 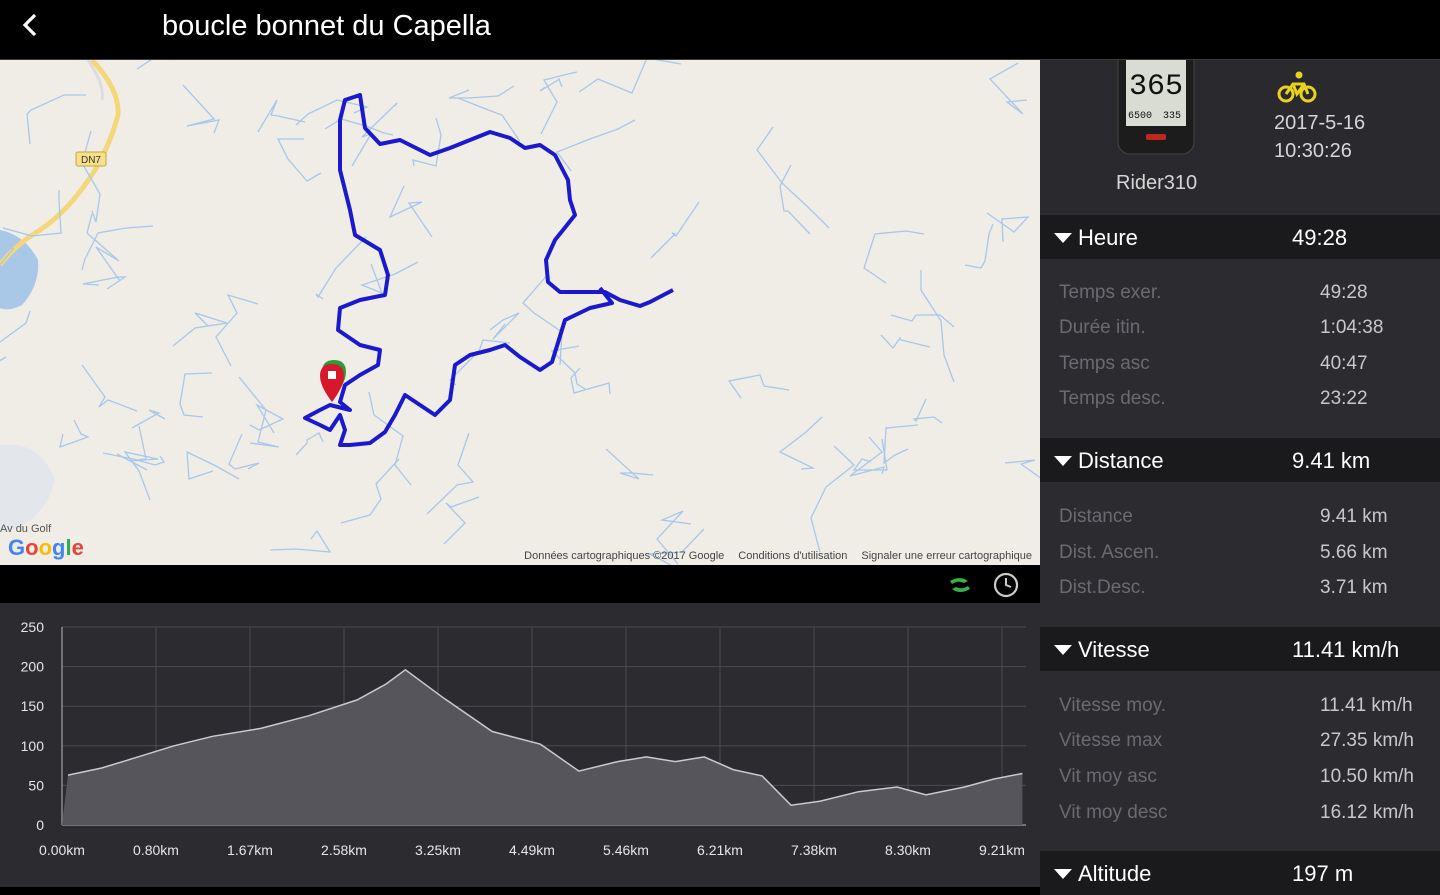 I want to click on y-tick-label: 50, so click(x=36, y=785).